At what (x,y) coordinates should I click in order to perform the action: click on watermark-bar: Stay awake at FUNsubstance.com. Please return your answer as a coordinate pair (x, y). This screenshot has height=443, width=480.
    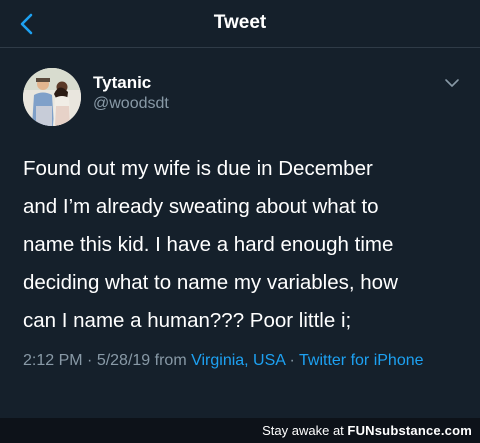
    Looking at the image, I should click on (240, 430).